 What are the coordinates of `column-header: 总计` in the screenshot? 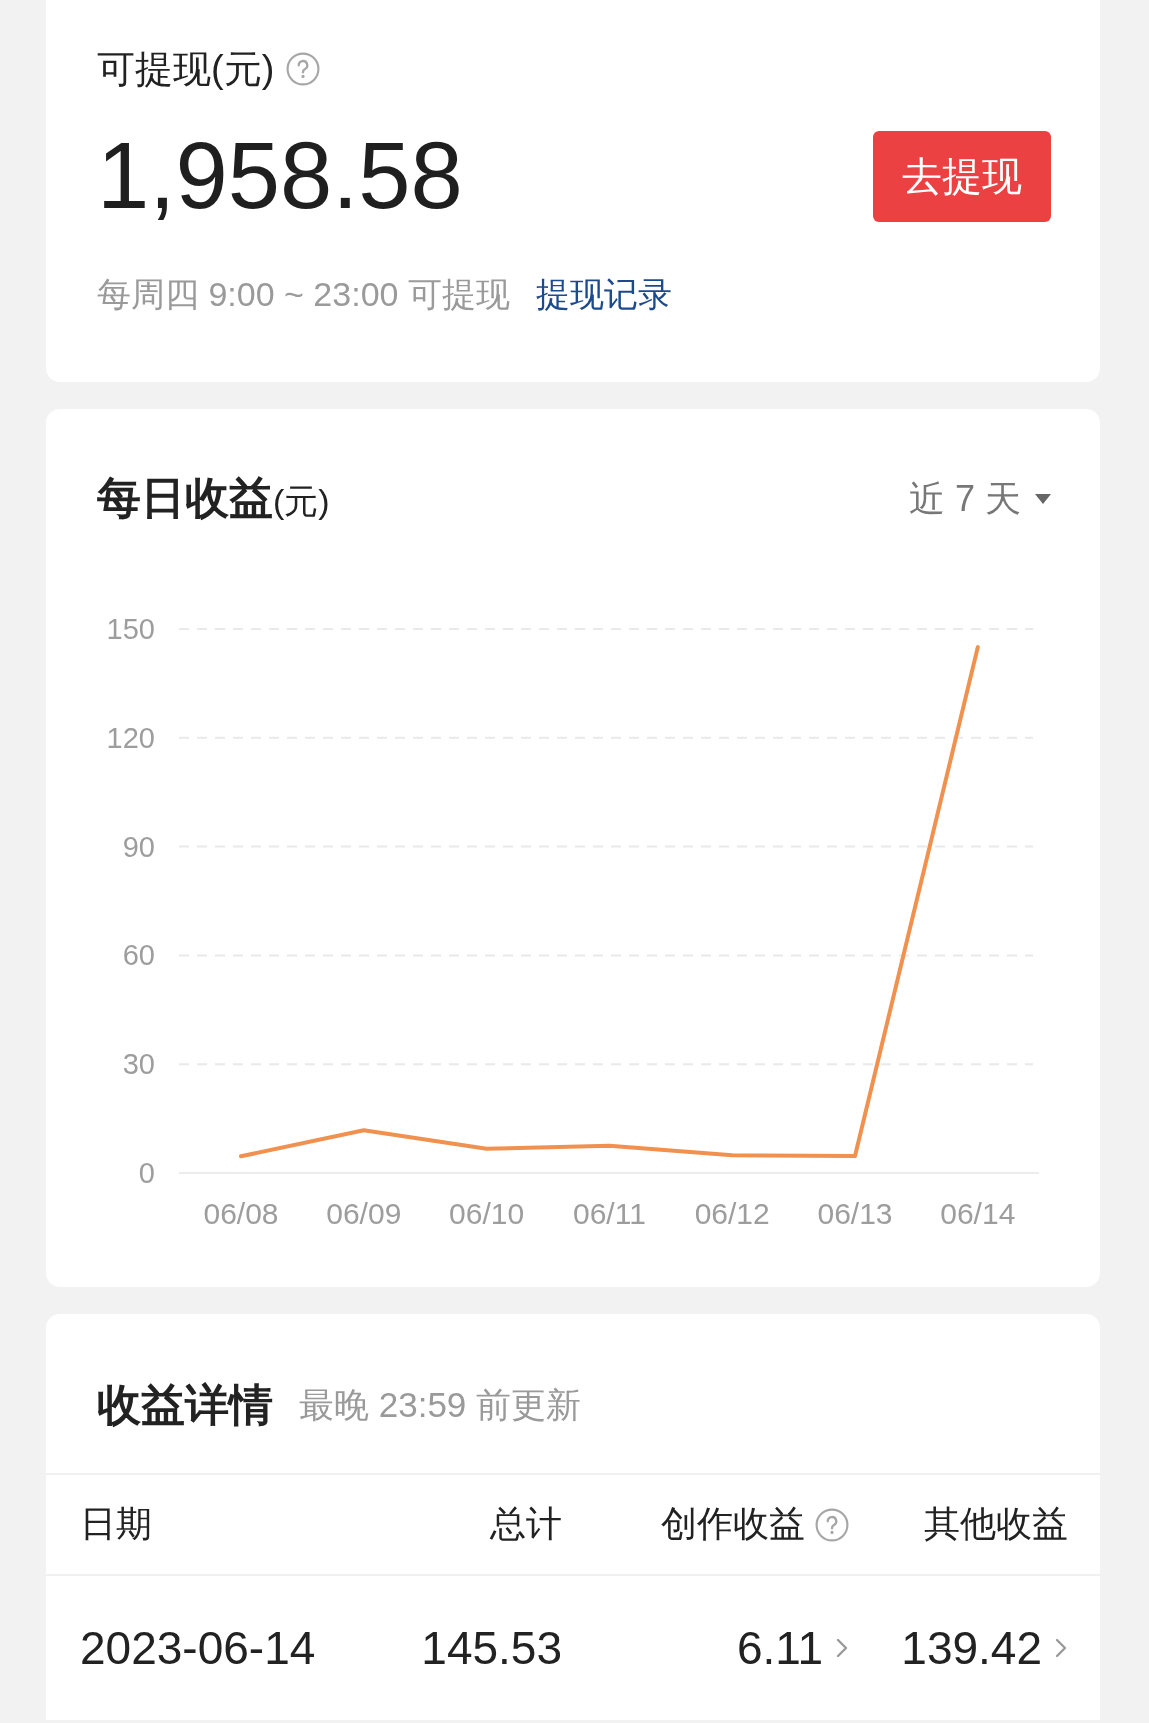 It's located at (526, 1524).